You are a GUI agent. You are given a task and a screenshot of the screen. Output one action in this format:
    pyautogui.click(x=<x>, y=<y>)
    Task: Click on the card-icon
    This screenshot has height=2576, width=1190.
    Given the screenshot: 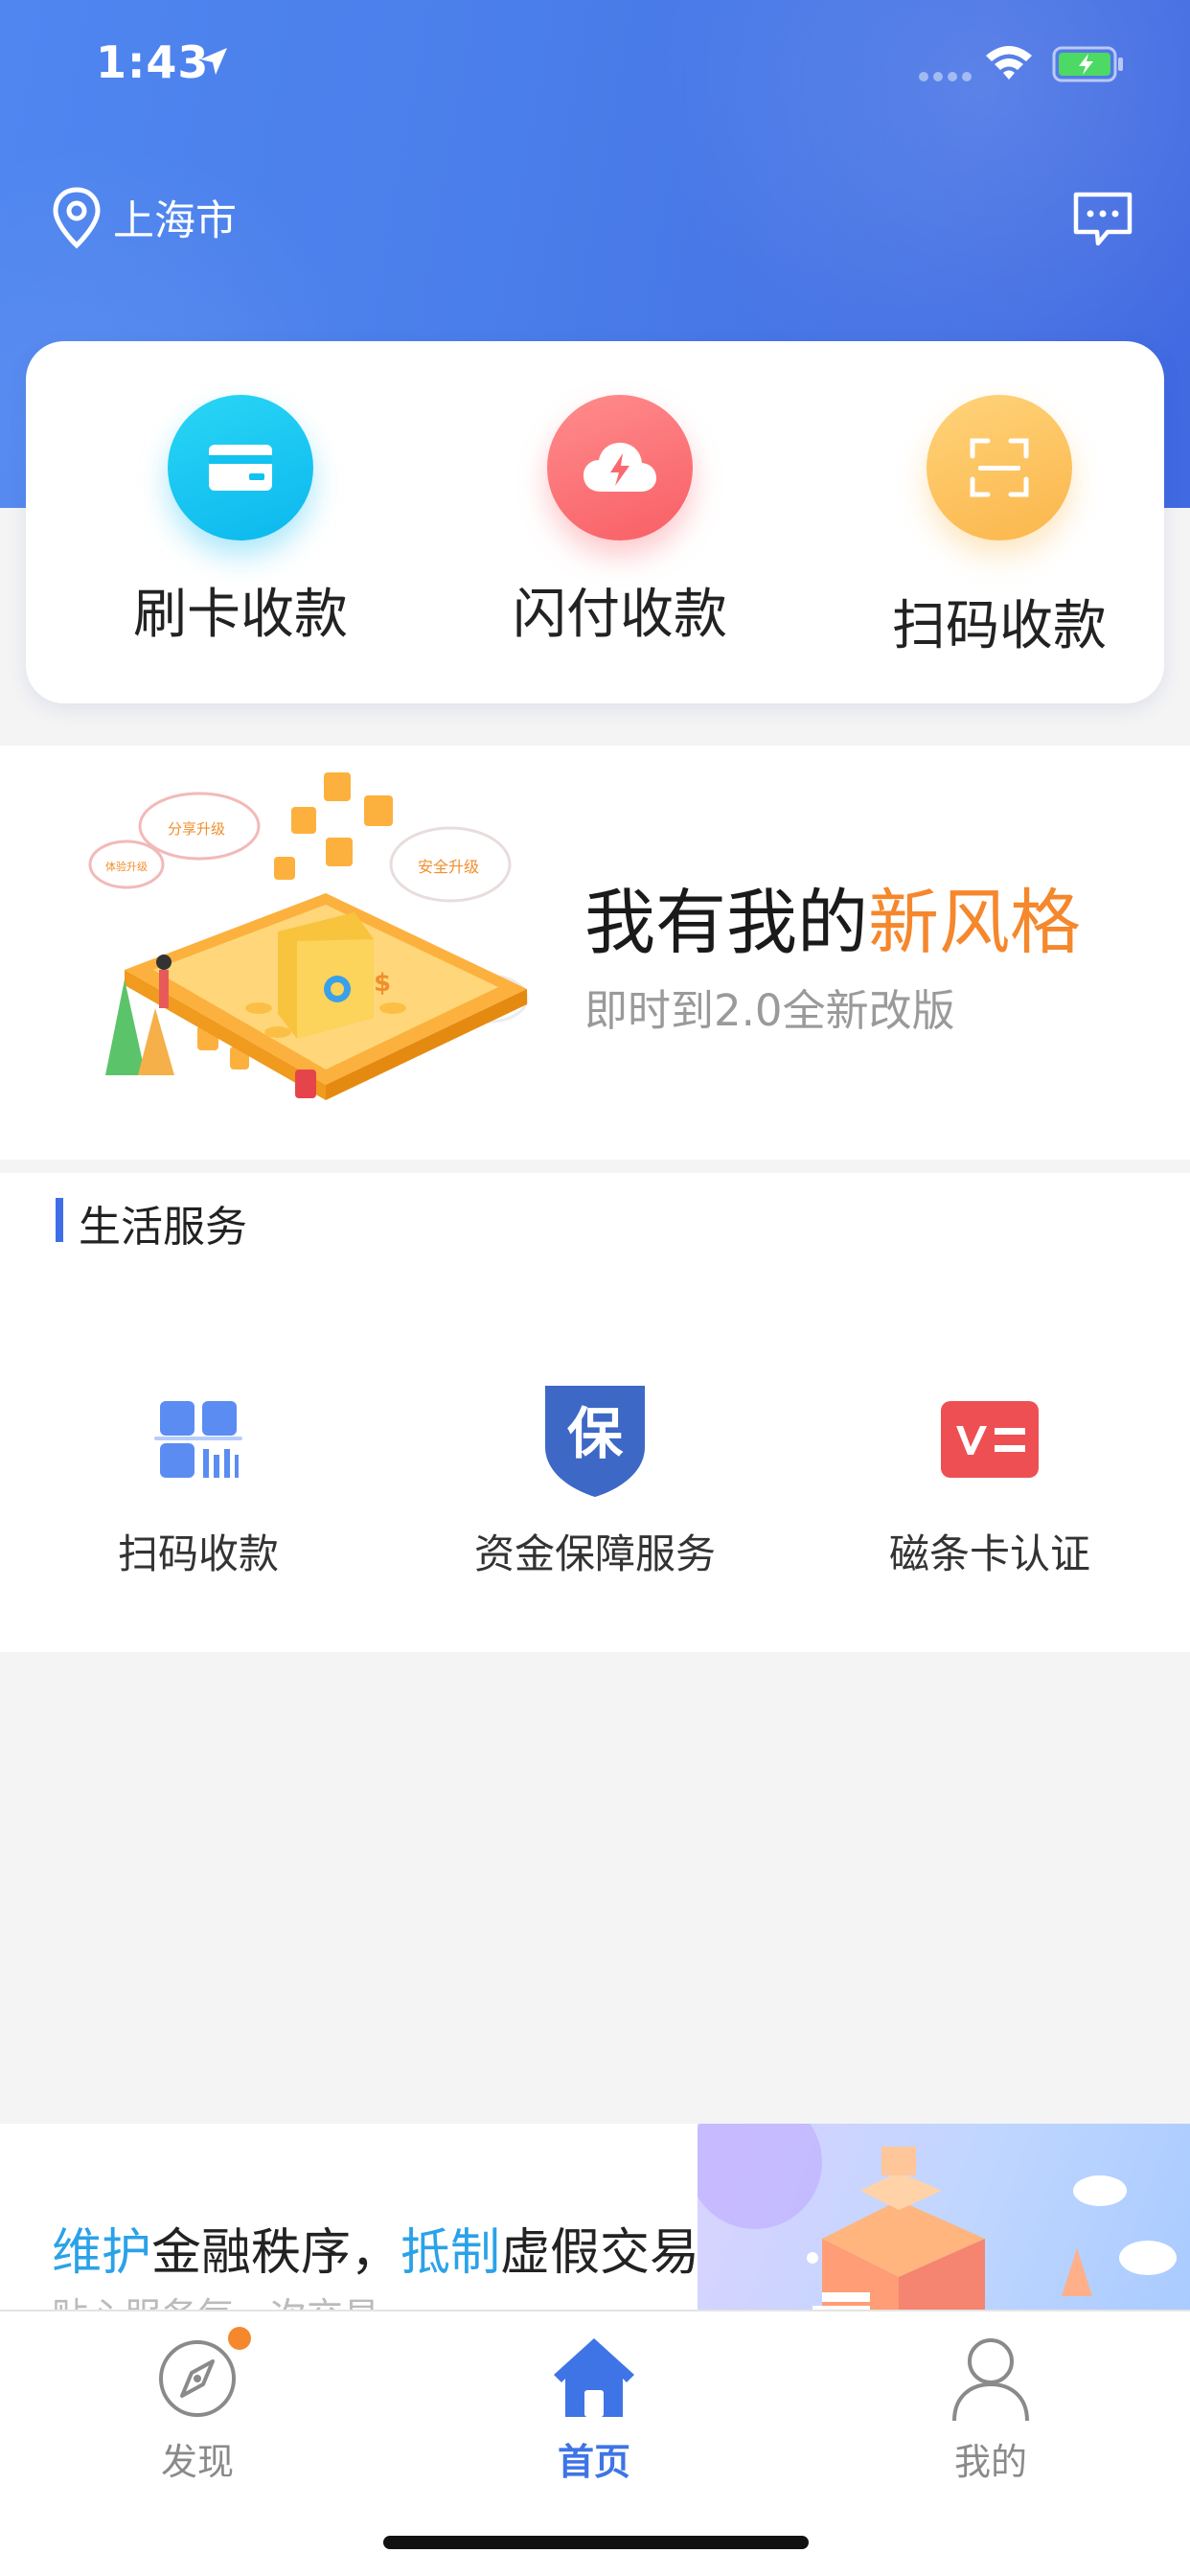 What is the action you would take?
    pyautogui.click(x=241, y=467)
    